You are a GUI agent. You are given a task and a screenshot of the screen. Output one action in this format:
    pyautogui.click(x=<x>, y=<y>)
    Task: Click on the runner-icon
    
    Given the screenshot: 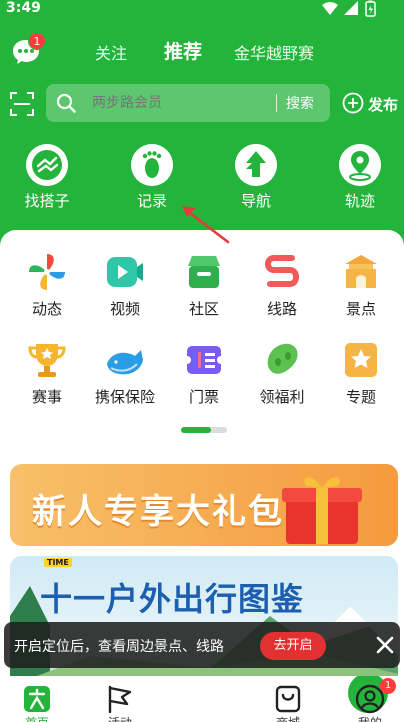 What is the action you would take?
    pyautogui.click(x=205, y=695)
    